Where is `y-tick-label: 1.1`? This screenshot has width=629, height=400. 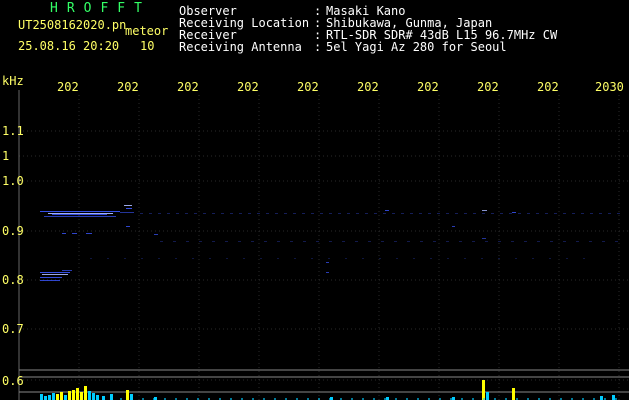 y-tick-label: 1.1 is located at coordinates (13, 131).